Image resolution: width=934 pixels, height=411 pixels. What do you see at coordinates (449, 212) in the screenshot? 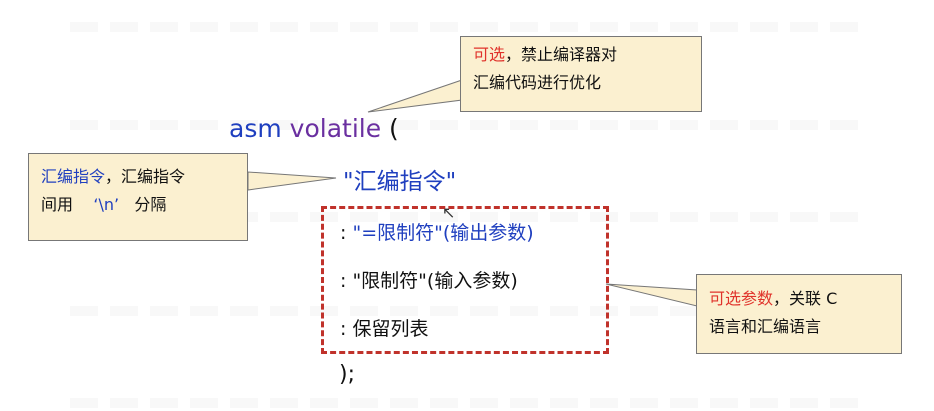
I see `mouse-cursor-icon: ↖` at bounding box center [449, 212].